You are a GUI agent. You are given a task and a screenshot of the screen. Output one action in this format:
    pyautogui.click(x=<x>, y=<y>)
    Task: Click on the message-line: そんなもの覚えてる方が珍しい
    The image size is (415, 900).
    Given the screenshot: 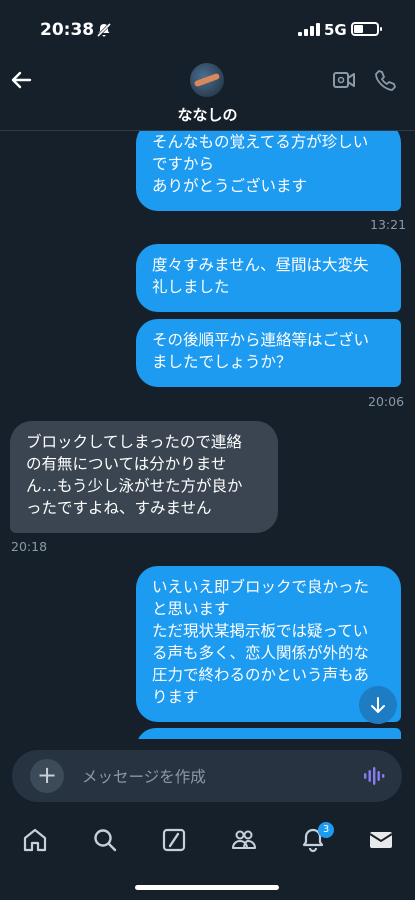 What is the action you would take?
    pyautogui.click(x=260, y=142)
    